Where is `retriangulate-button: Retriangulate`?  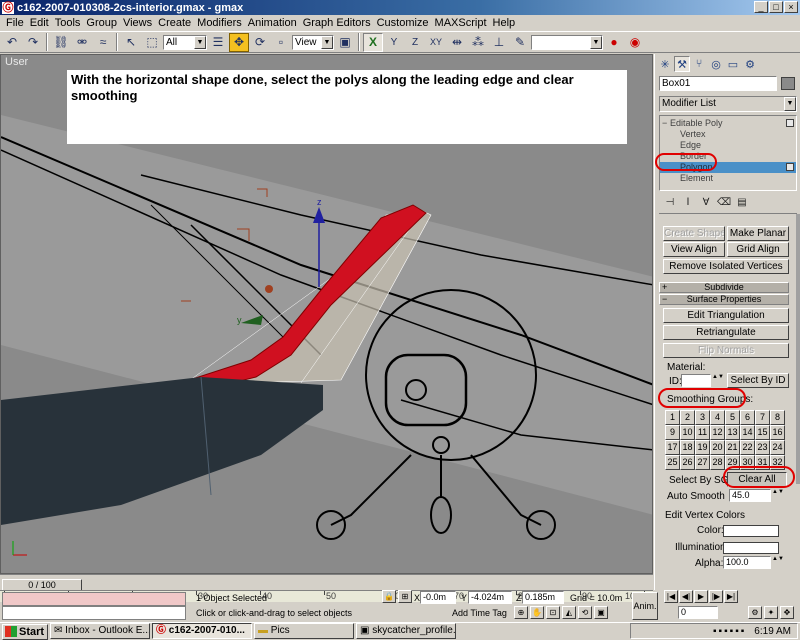
retriangulate-button: Retriangulate is located at coordinates (726, 332).